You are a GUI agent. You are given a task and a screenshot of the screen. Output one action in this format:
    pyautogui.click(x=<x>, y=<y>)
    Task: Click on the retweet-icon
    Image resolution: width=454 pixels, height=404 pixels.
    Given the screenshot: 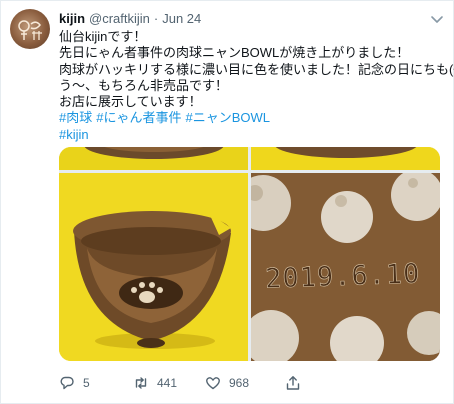 What is the action you would take?
    pyautogui.click(x=141, y=383)
    